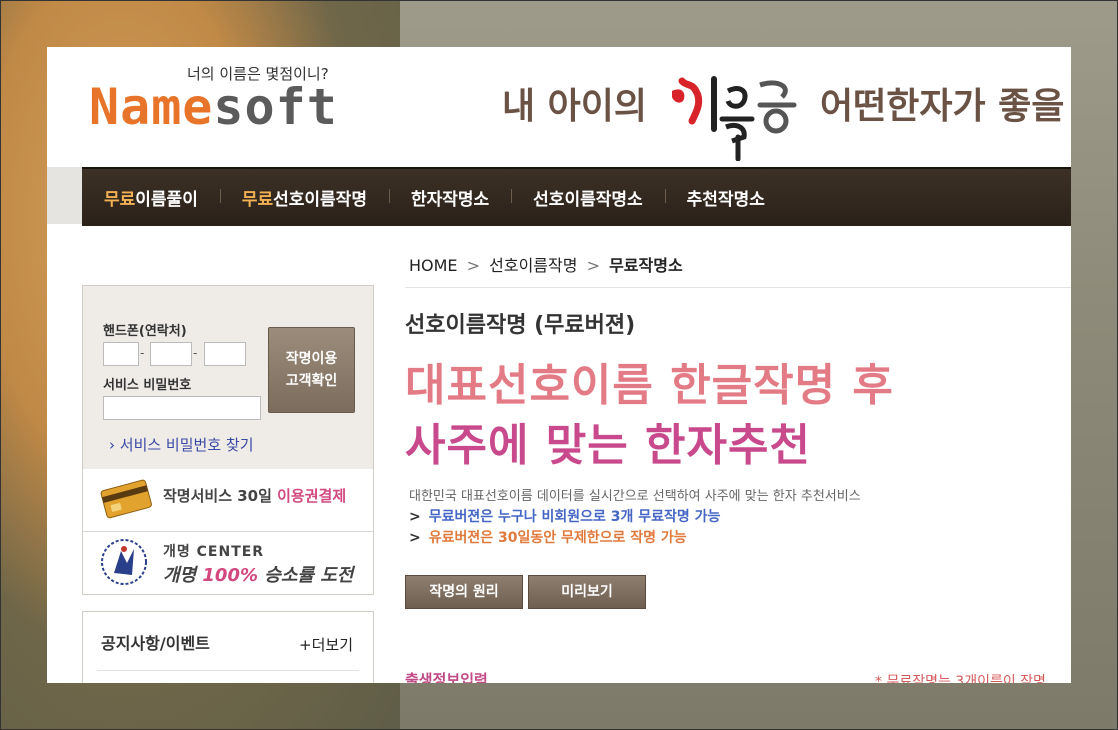 Image resolution: width=1118 pixels, height=730 pixels. What do you see at coordinates (738, 287) in the screenshot?
I see `breadcrumb-divider` at bounding box center [738, 287].